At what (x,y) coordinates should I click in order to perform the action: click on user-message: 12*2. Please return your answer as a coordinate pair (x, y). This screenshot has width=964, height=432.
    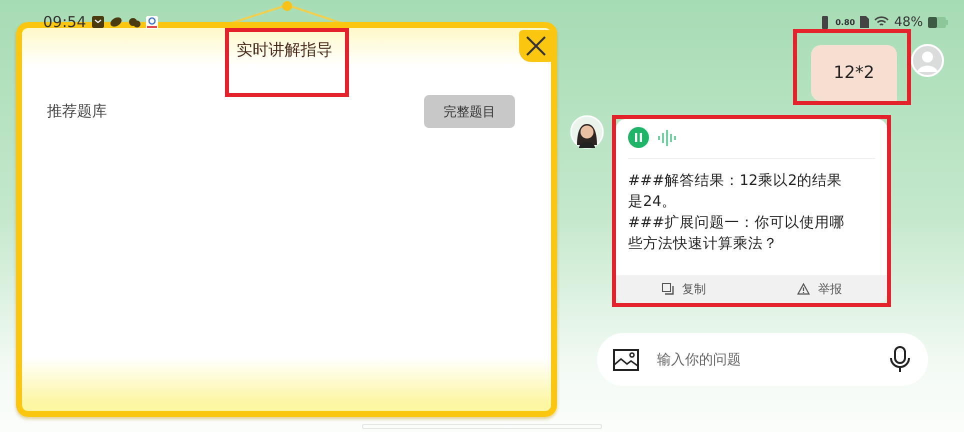
    Looking at the image, I should click on (854, 73).